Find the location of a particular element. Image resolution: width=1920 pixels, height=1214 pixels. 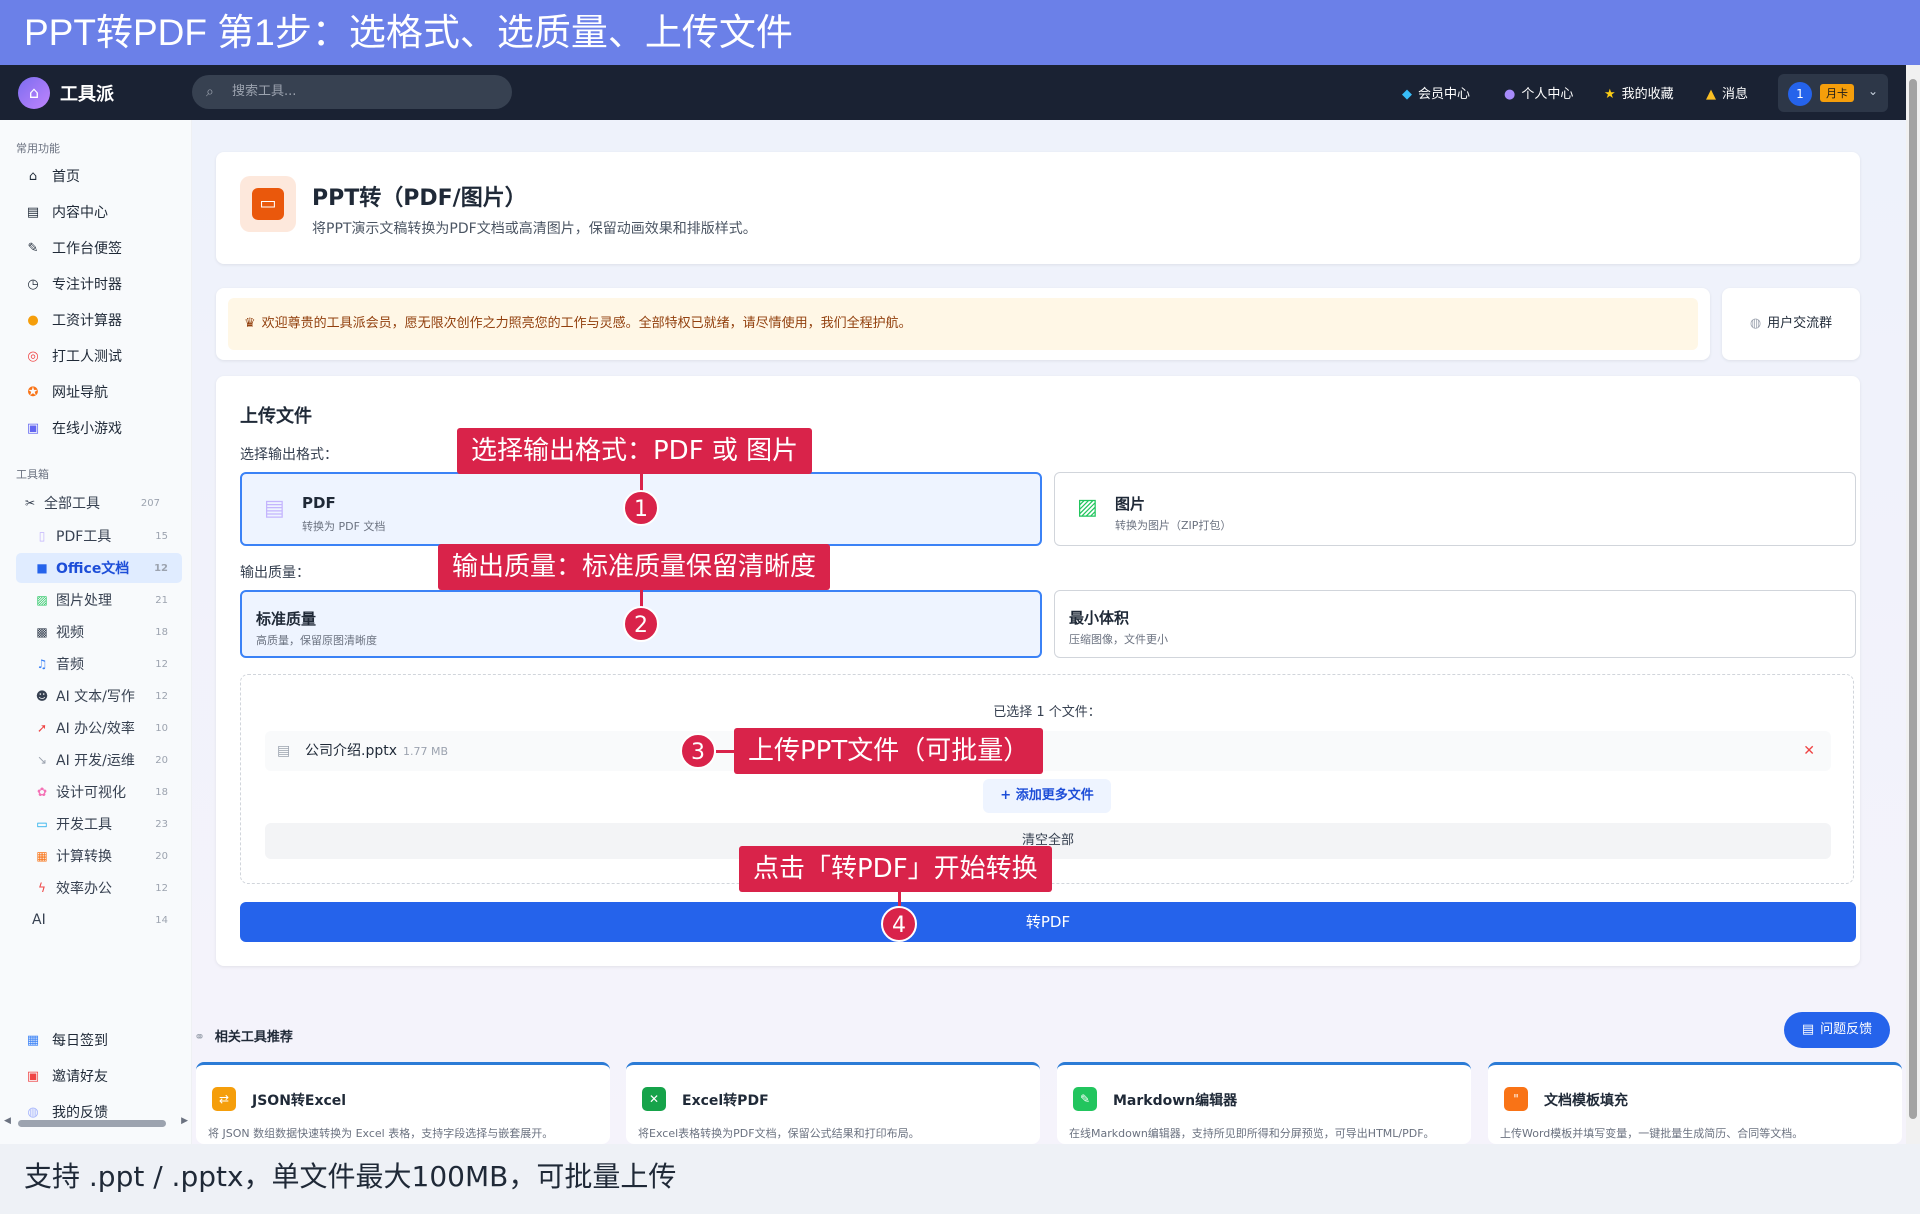

nav-messages: ▲ 消息 is located at coordinates (1727, 92).